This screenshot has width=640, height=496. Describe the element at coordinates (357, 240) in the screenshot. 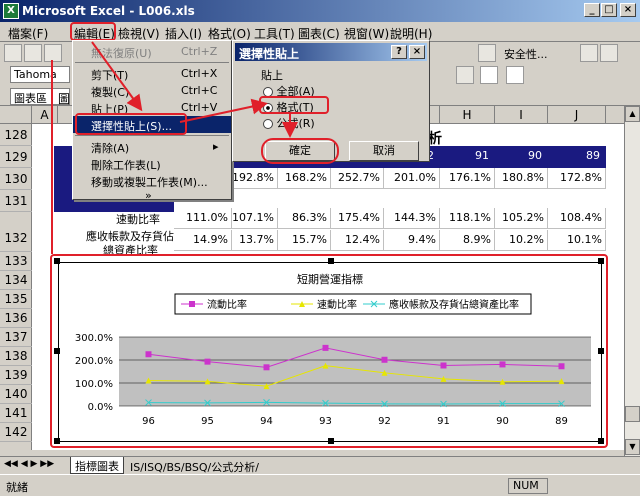

I see `data-cell: 12.4%` at that location.